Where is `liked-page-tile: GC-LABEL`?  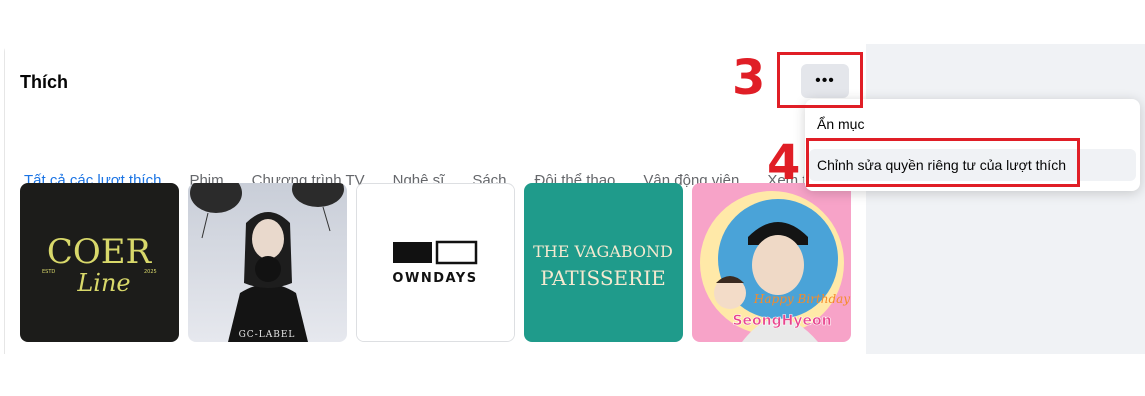
liked-page-tile: GC-LABEL is located at coordinates (267, 262).